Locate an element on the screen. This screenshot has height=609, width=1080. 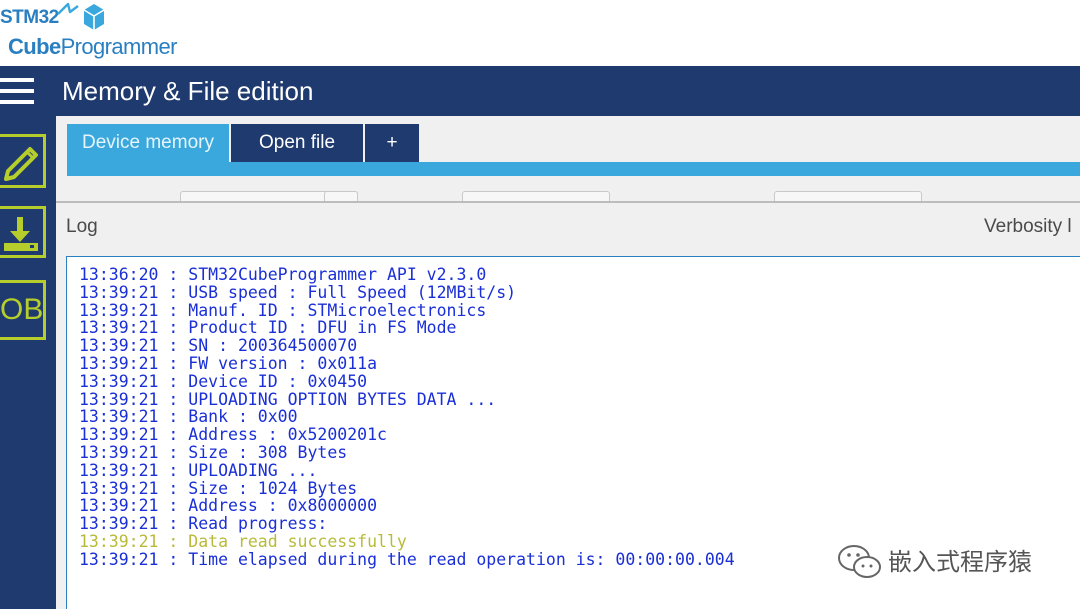
log-line: 13:39:21 : Data read successfully is located at coordinates (243, 541).